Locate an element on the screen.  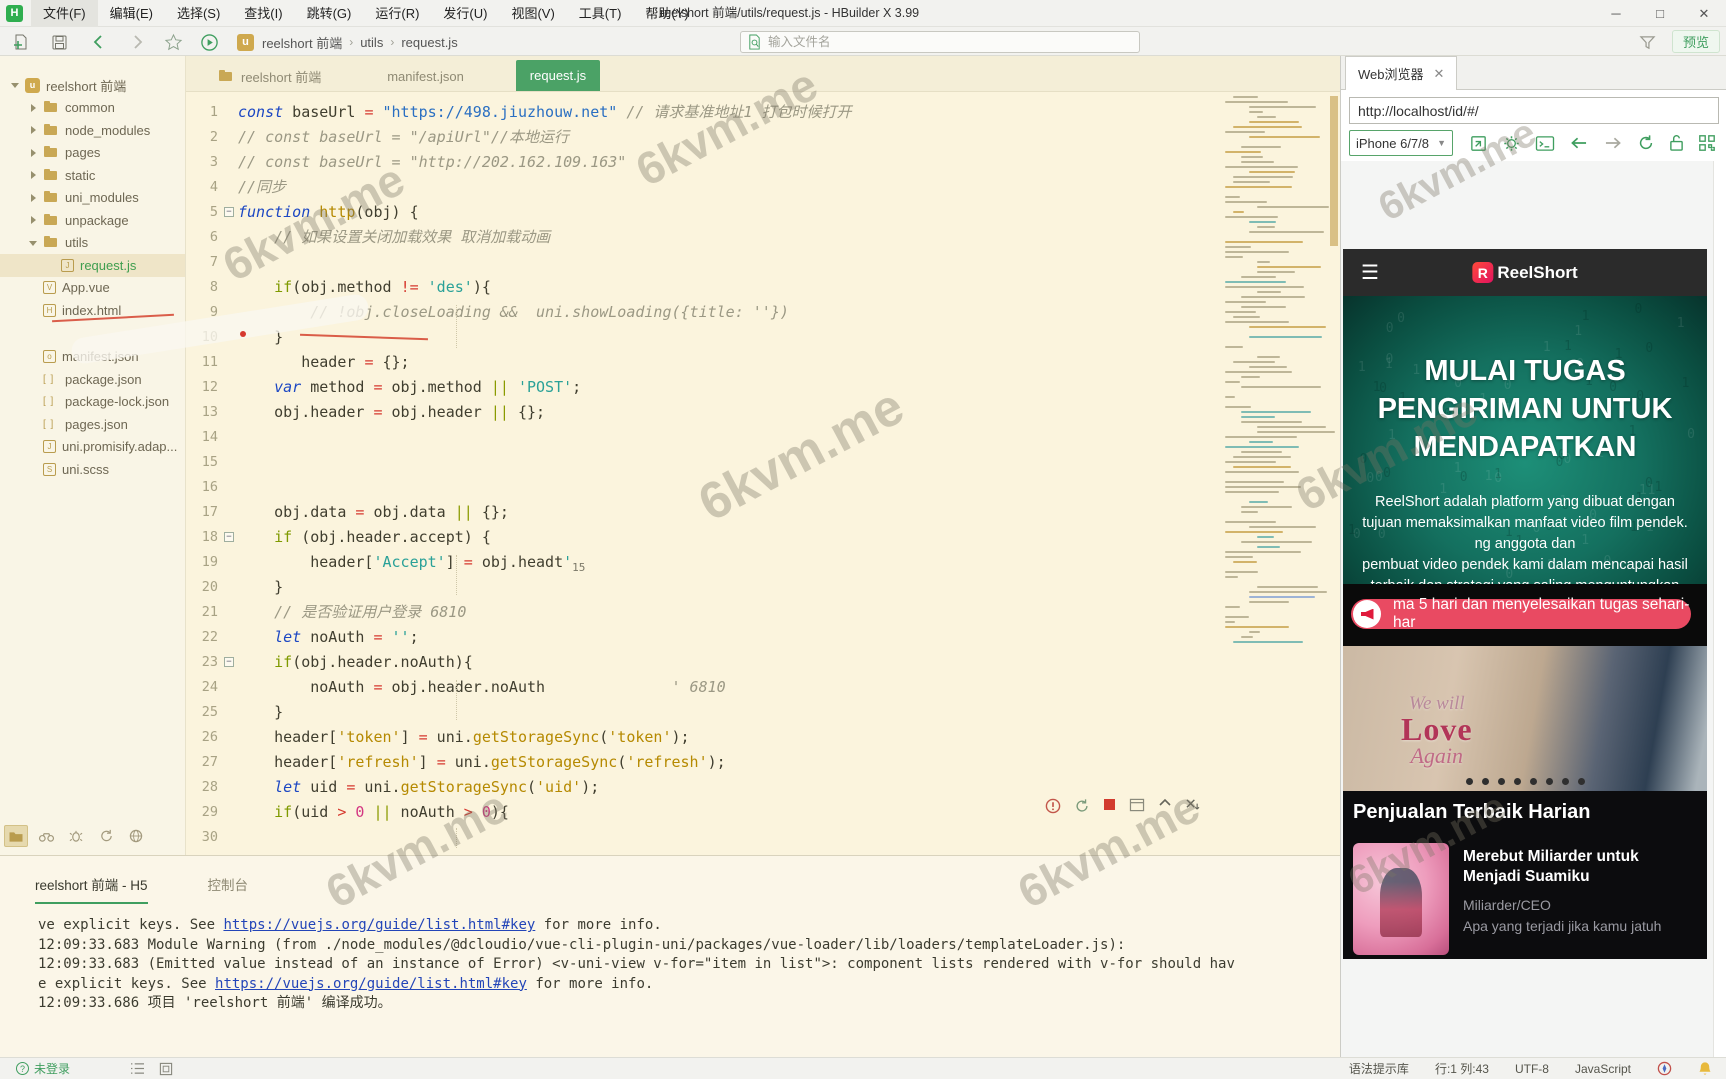
menu-item-7: 视图(V) is located at coordinates (532, 13).